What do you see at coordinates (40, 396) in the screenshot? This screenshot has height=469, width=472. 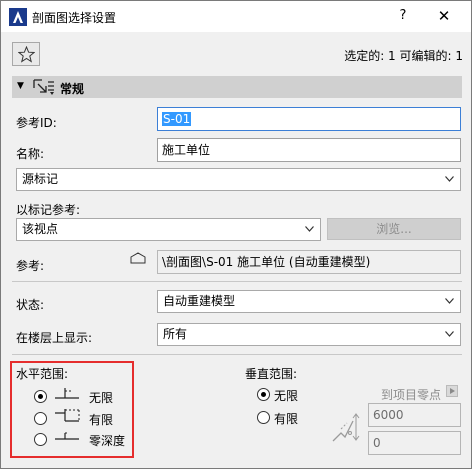 I see `horizontal-infinite-radio` at bounding box center [40, 396].